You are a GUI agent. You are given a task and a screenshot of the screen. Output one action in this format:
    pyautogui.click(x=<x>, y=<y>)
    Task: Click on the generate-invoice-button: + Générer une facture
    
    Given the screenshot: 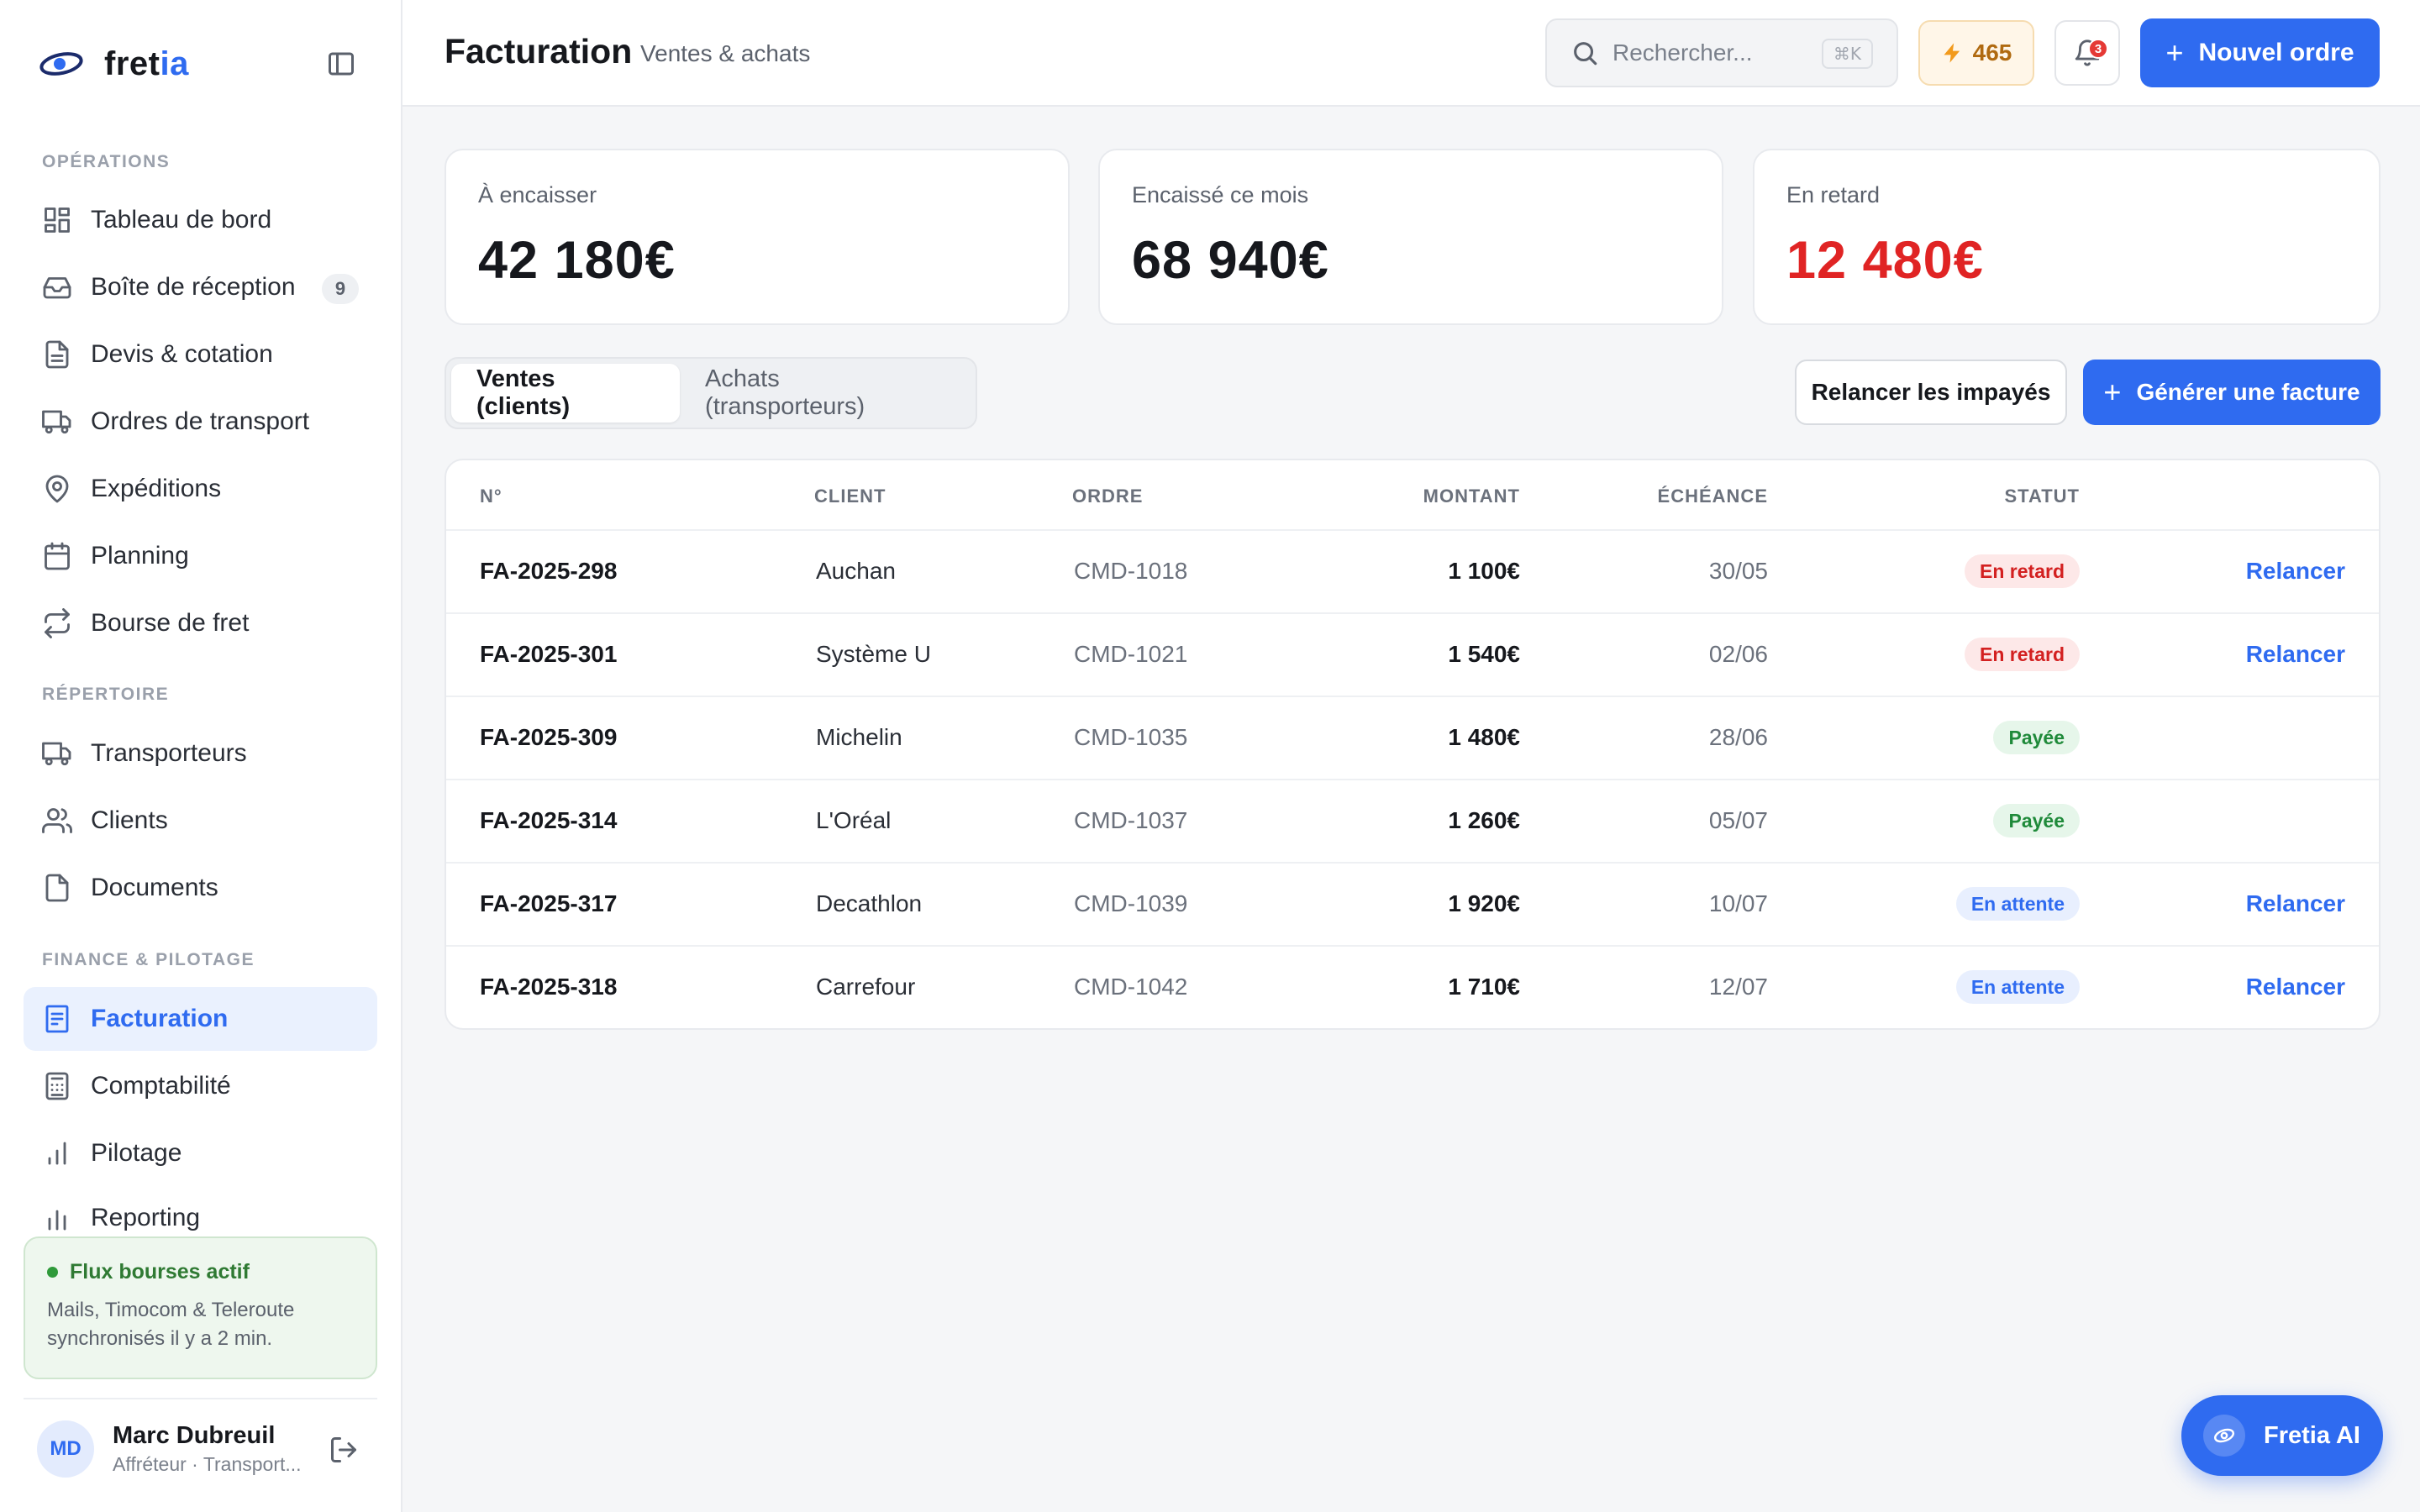 What is the action you would take?
    pyautogui.click(x=2232, y=392)
    